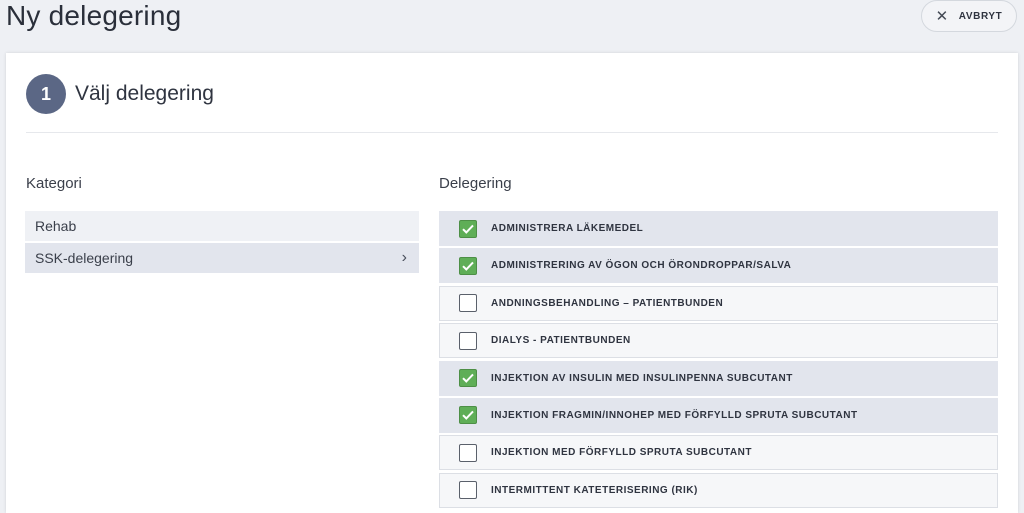 This screenshot has height=513, width=1024. What do you see at coordinates (222, 258) in the screenshot?
I see `category-item-ssk-delegering: SSK-delegering ›` at bounding box center [222, 258].